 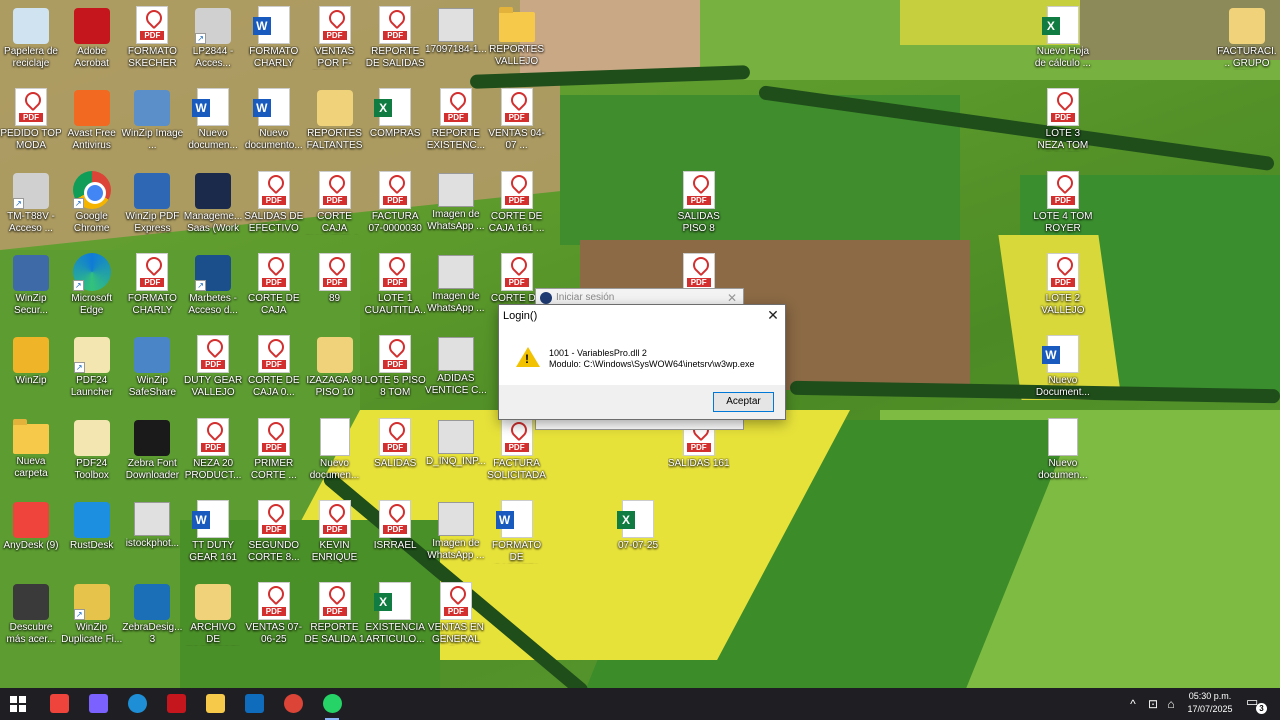 What do you see at coordinates (92, 367) in the screenshot?
I see `desktop-icon: ↗ PDF24 Launcher` at bounding box center [92, 367].